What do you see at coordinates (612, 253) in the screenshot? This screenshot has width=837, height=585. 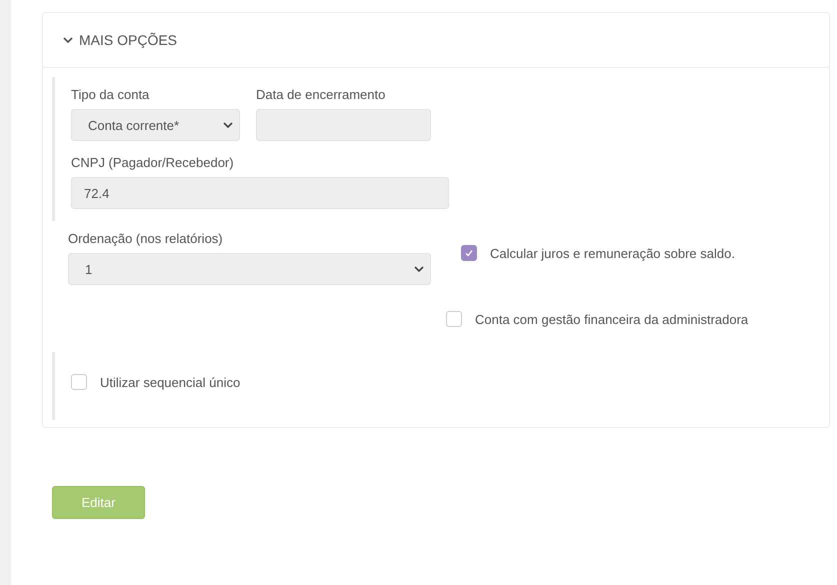 I see `checkbox-label: Calcular juros e remuneração sobre saldo.` at bounding box center [612, 253].